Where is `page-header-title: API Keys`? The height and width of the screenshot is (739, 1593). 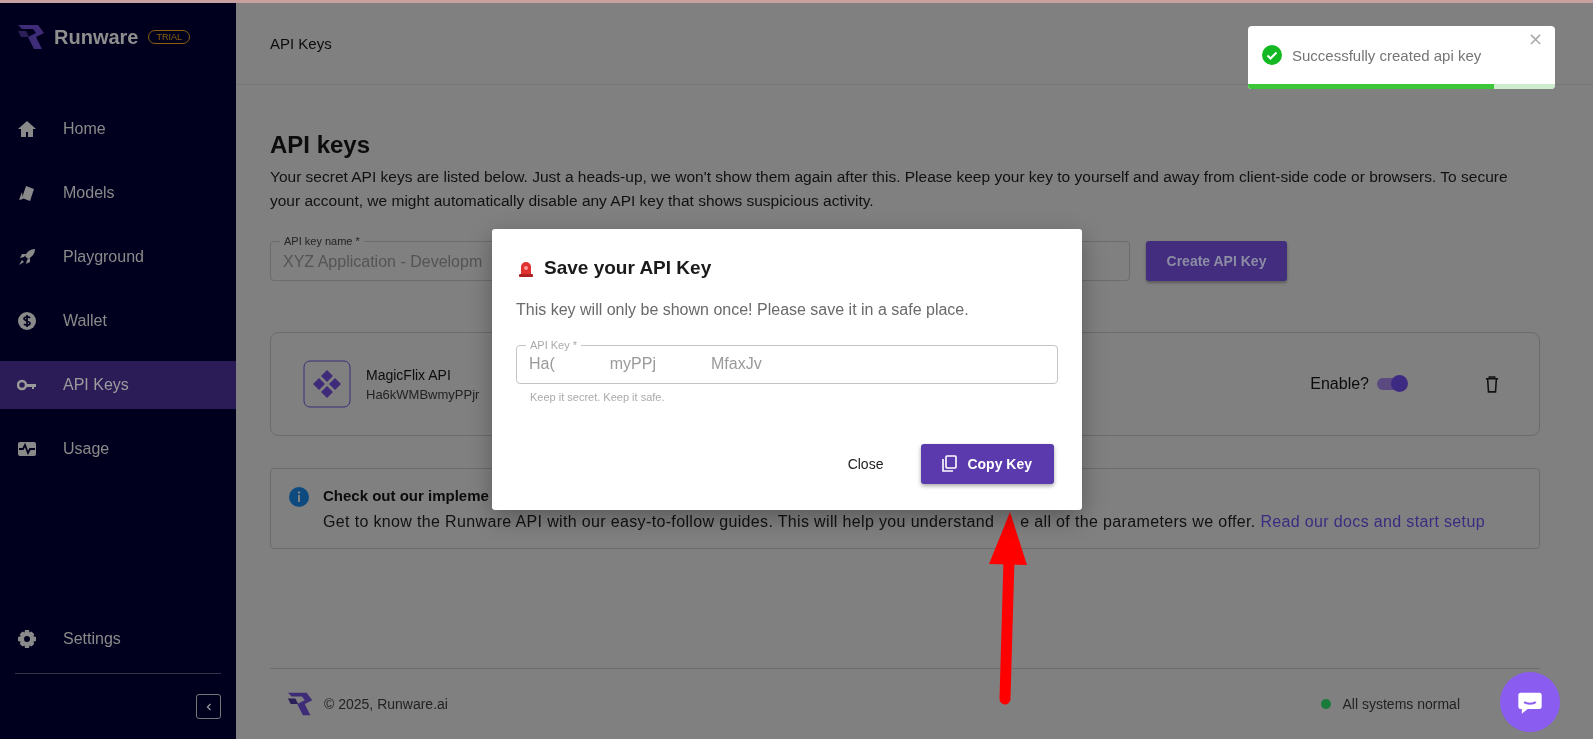 page-header-title: API Keys is located at coordinates (301, 43).